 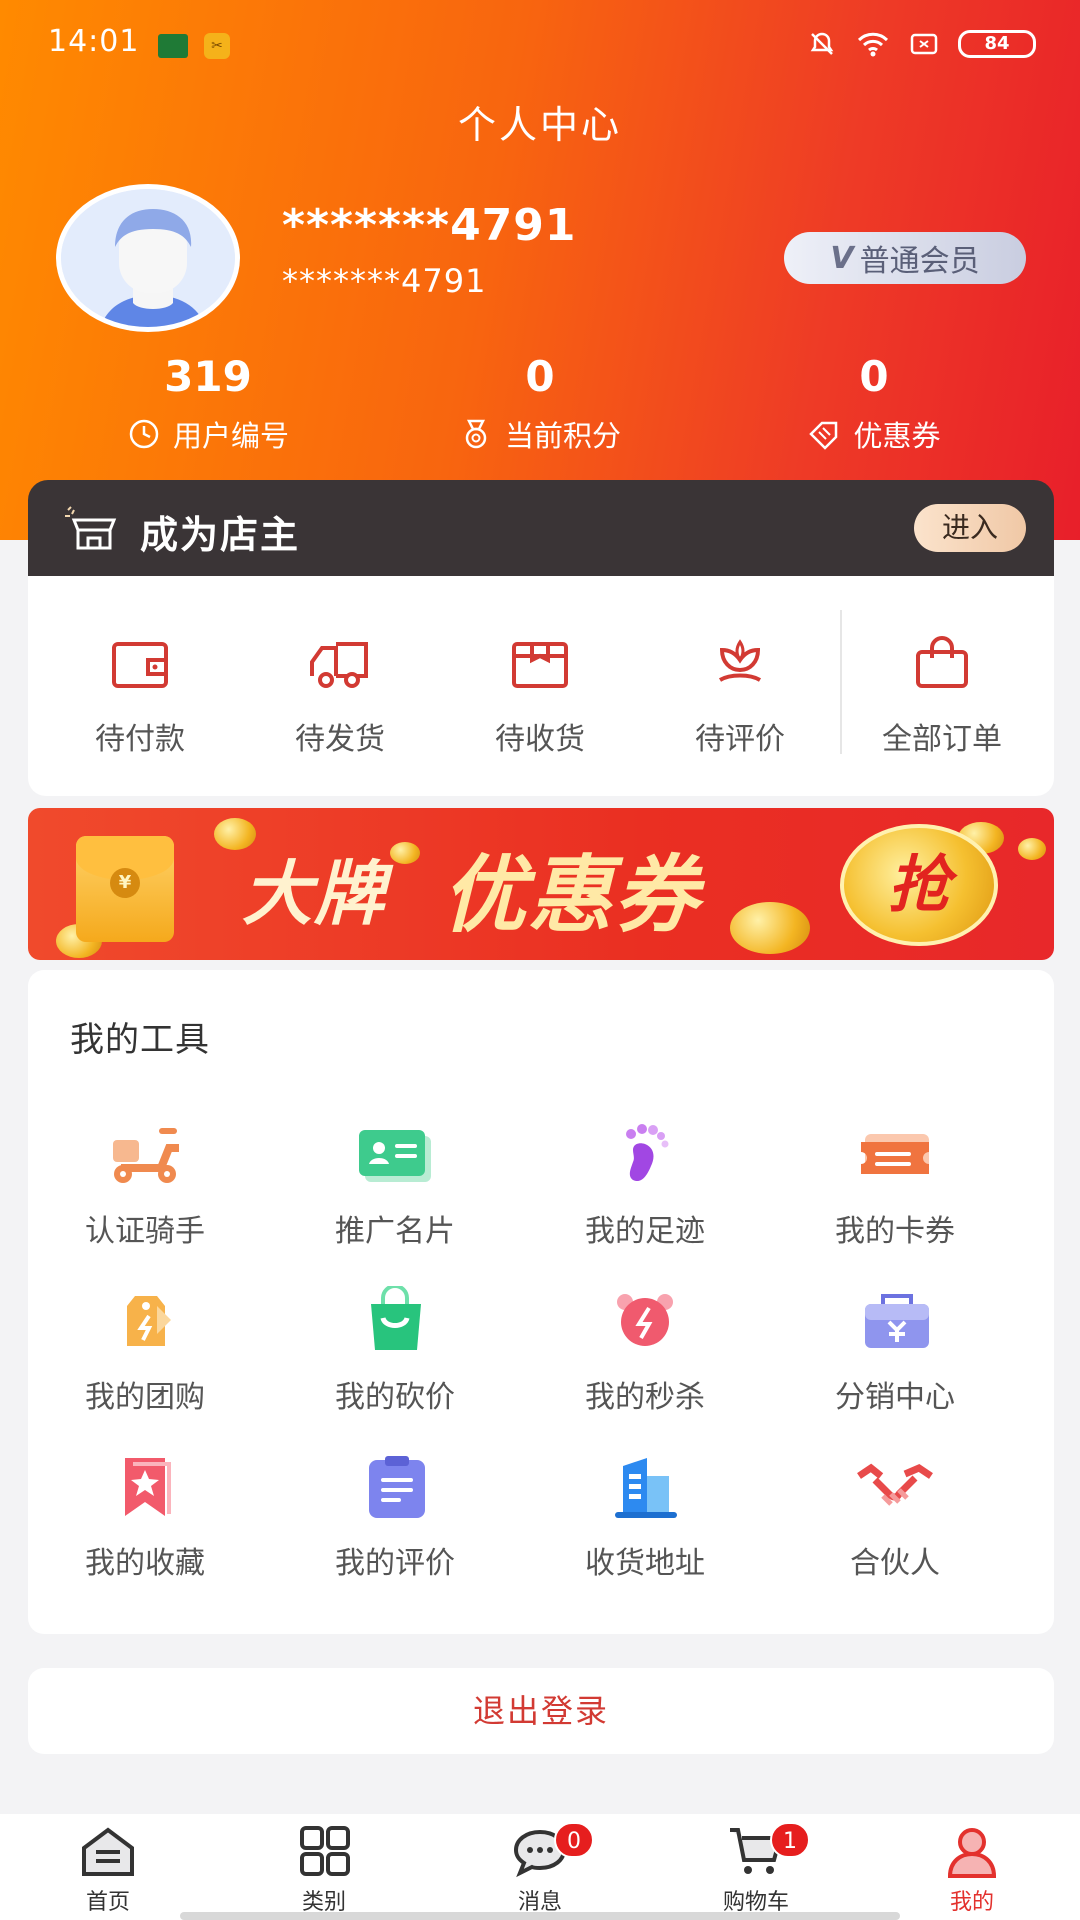 I want to click on truck-icon, so click(x=339, y=665).